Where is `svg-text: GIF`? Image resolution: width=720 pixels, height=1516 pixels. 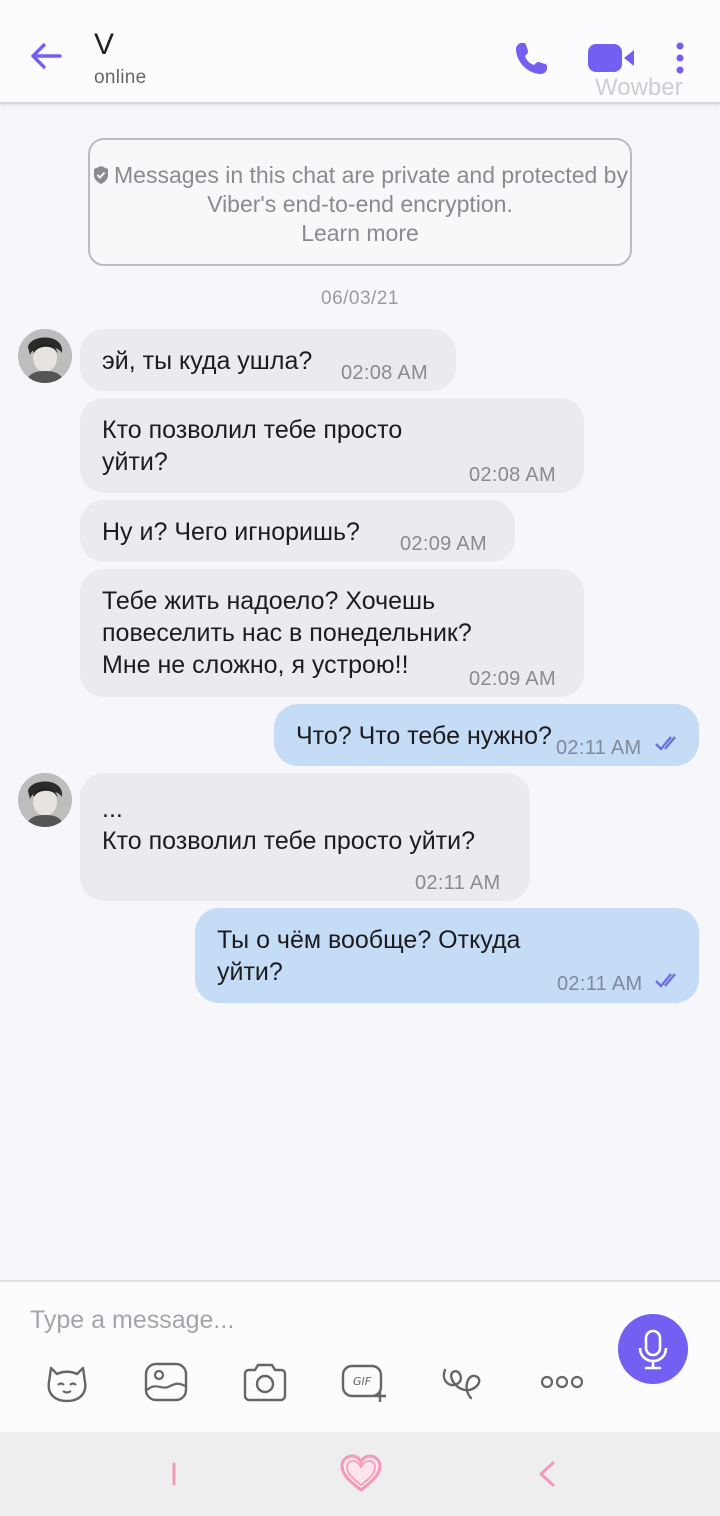
svg-text: GIF is located at coordinates (362, 1381).